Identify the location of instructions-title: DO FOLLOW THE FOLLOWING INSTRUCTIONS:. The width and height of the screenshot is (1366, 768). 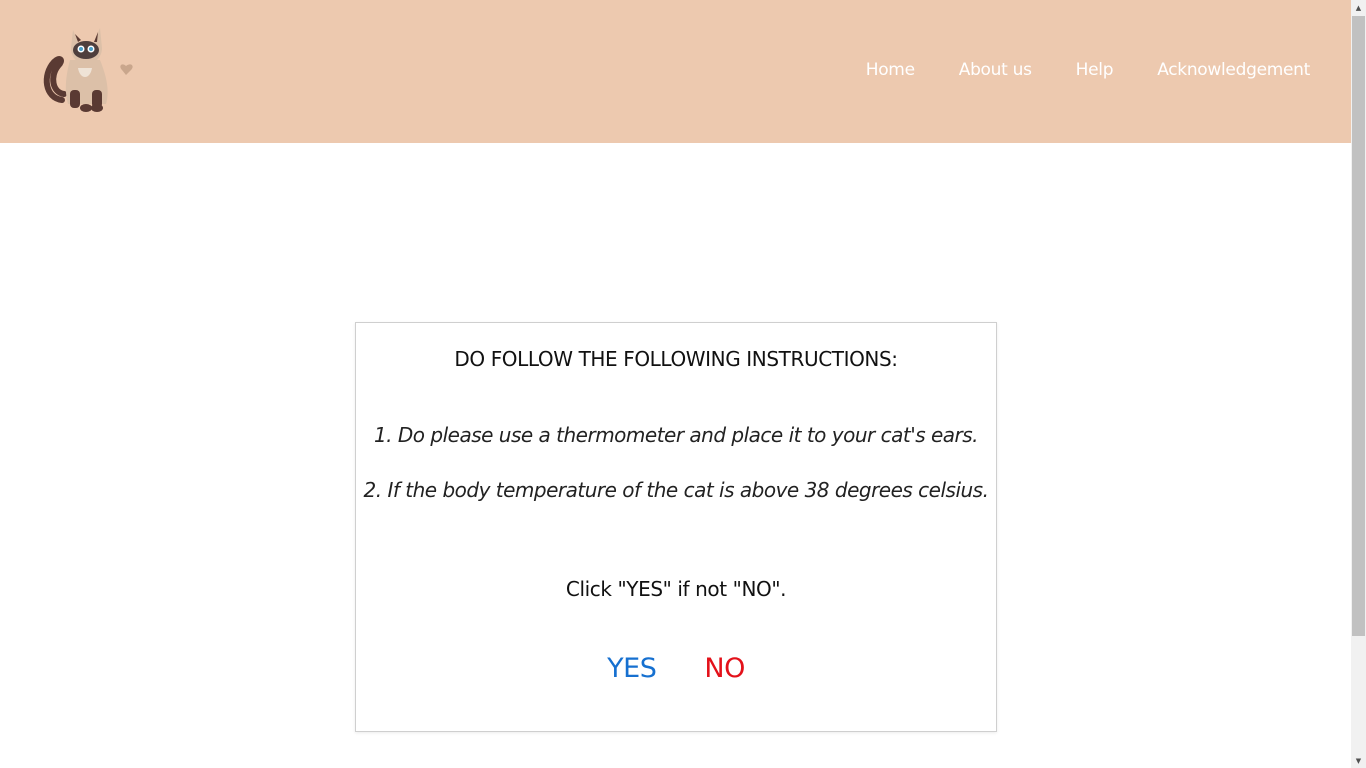
(676, 359).